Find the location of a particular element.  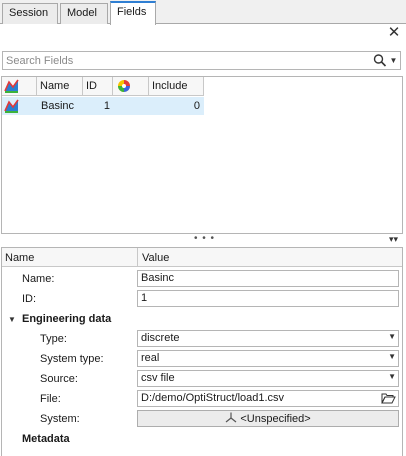

properties-header: Name Value is located at coordinates (202, 257).